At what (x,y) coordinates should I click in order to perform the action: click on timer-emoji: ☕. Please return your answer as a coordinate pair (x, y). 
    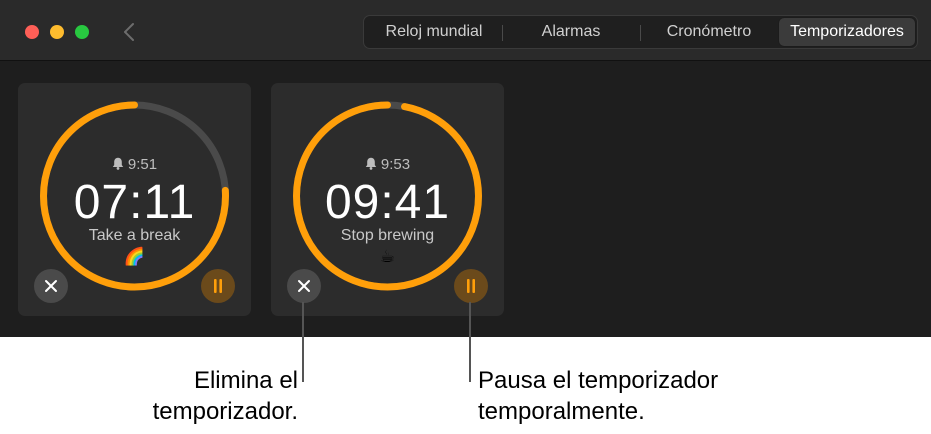
    Looking at the image, I should click on (387, 256).